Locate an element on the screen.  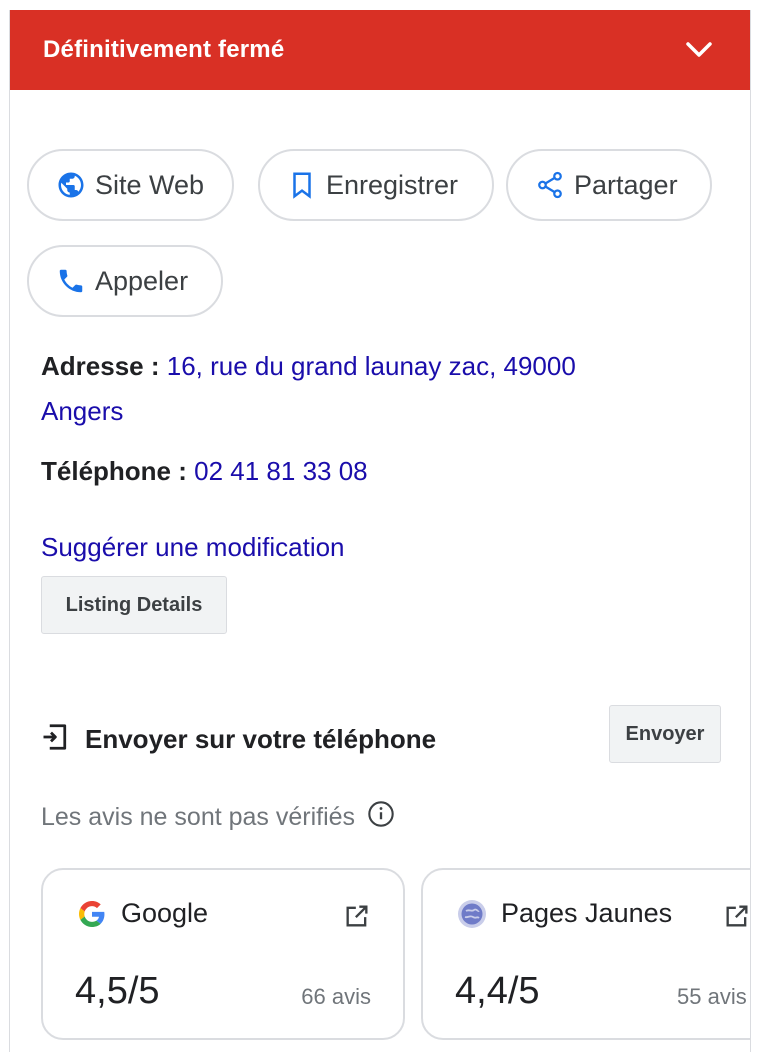
reviews-unverified-note: Les avis ne sont pas vérifiés is located at coordinates (218, 817).